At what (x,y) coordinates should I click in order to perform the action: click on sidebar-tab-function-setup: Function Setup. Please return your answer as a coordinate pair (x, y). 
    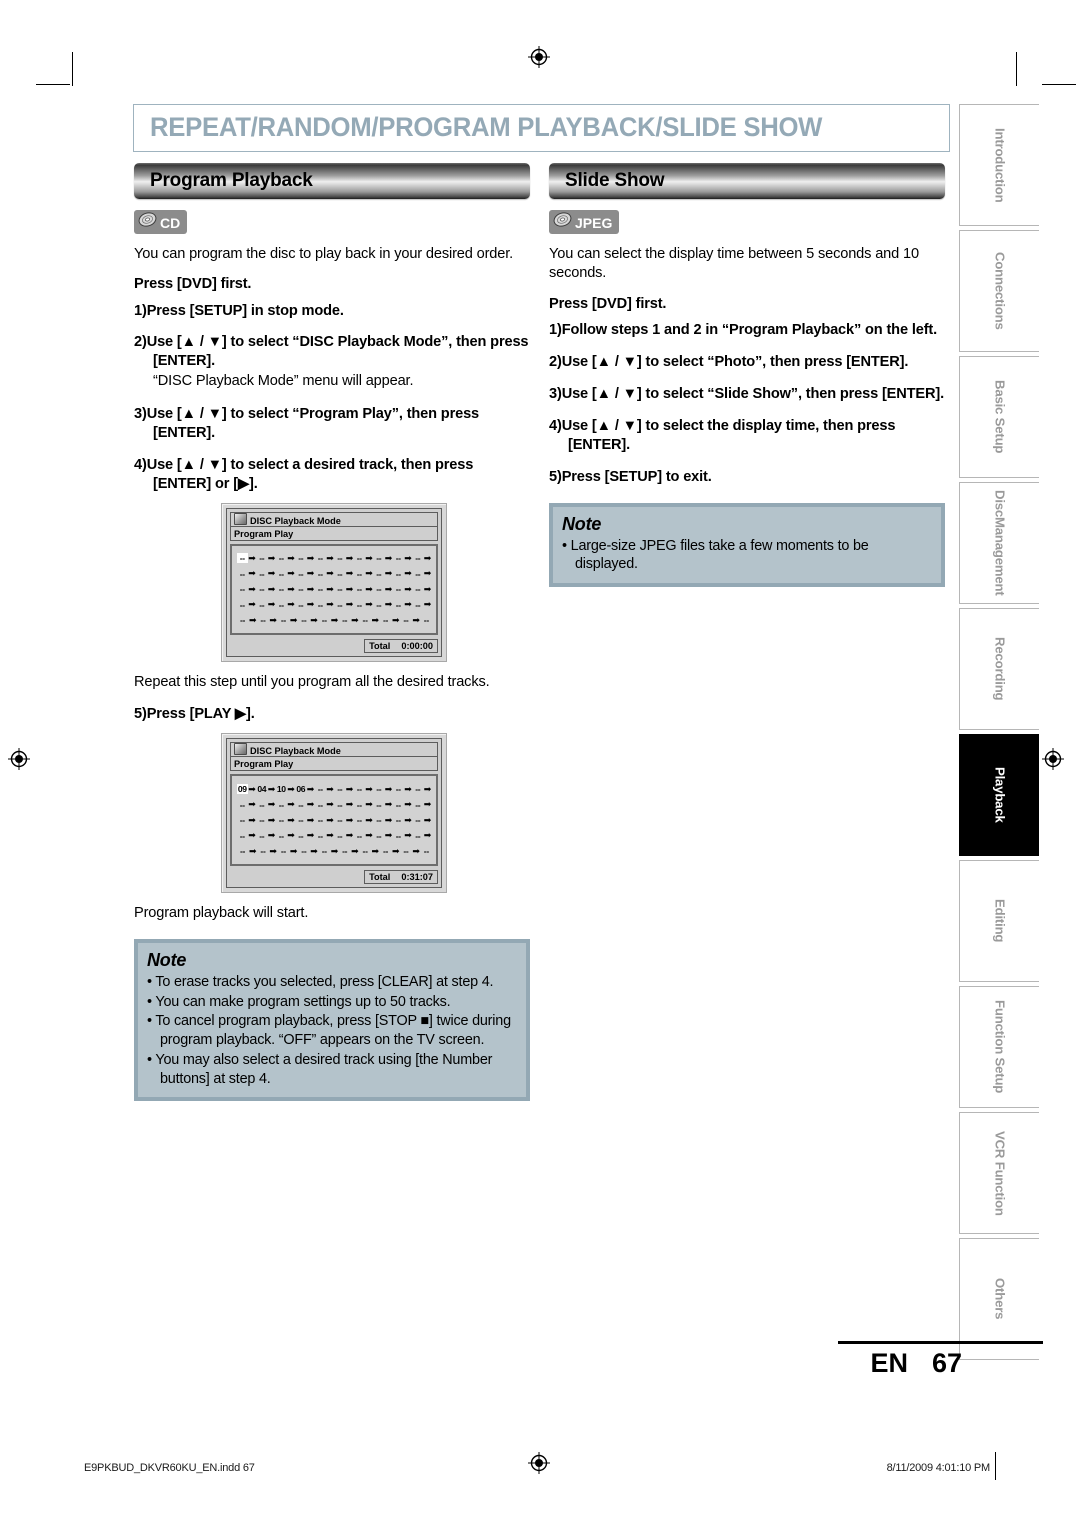
    Looking at the image, I should click on (999, 1047).